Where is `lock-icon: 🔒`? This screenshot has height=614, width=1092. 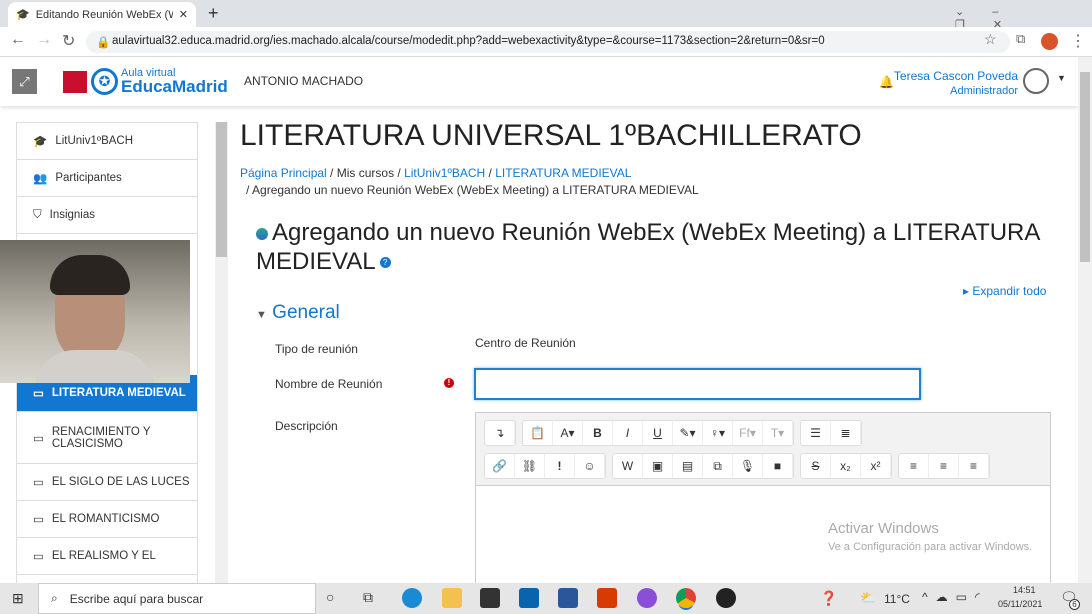
lock-icon: 🔒 is located at coordinates (103, 43).